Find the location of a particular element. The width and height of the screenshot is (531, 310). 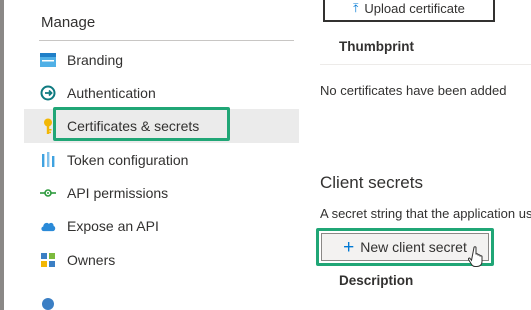

thumbprint-column-header: Thumbprint is located at coordinates (376, 46).